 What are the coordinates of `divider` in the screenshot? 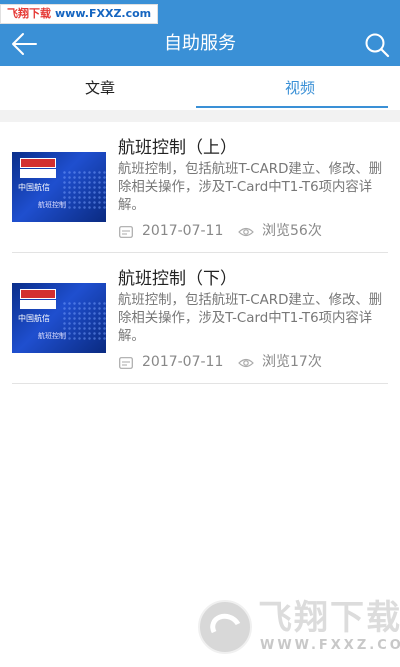 It's located at (200, 383).